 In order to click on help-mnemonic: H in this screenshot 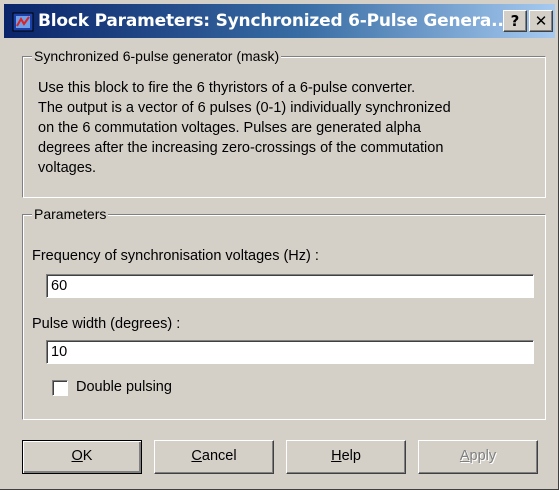, I will do `click(336, 456)`.